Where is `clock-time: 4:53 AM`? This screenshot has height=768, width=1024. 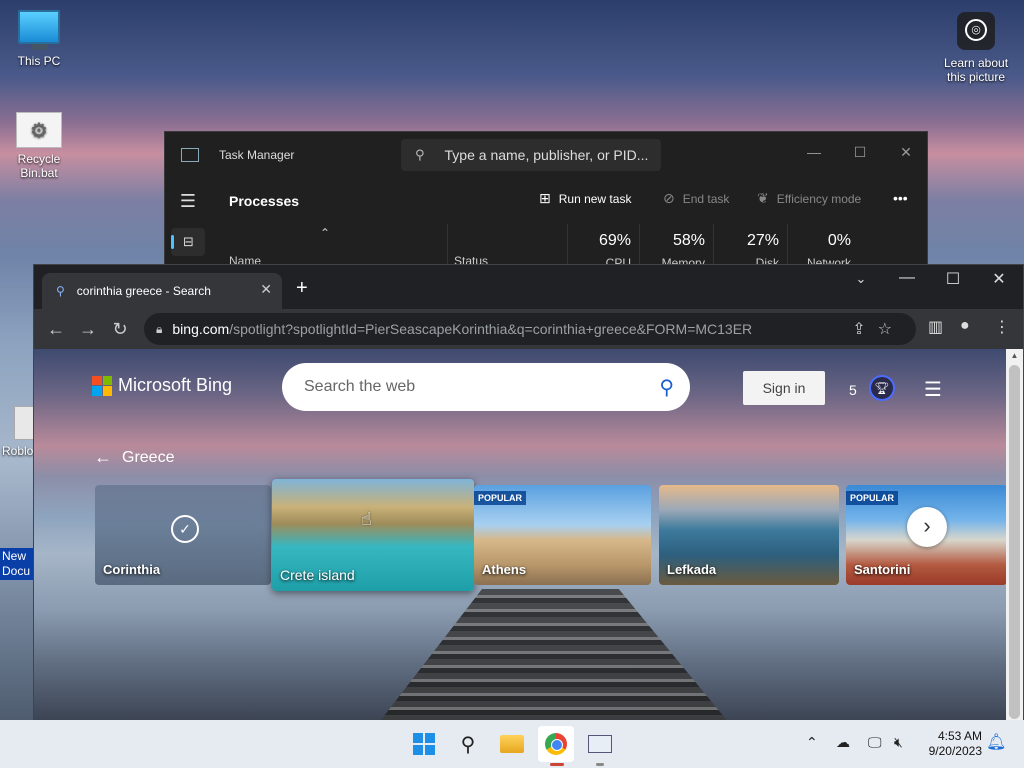
clock-time: 4:53 AM is located at coordinates (959, 736).